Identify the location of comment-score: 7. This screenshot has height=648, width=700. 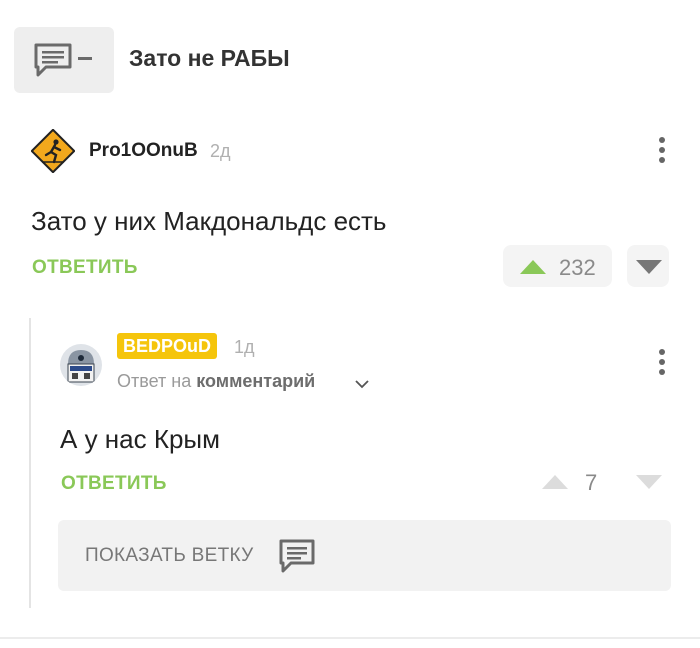
(591, 482).